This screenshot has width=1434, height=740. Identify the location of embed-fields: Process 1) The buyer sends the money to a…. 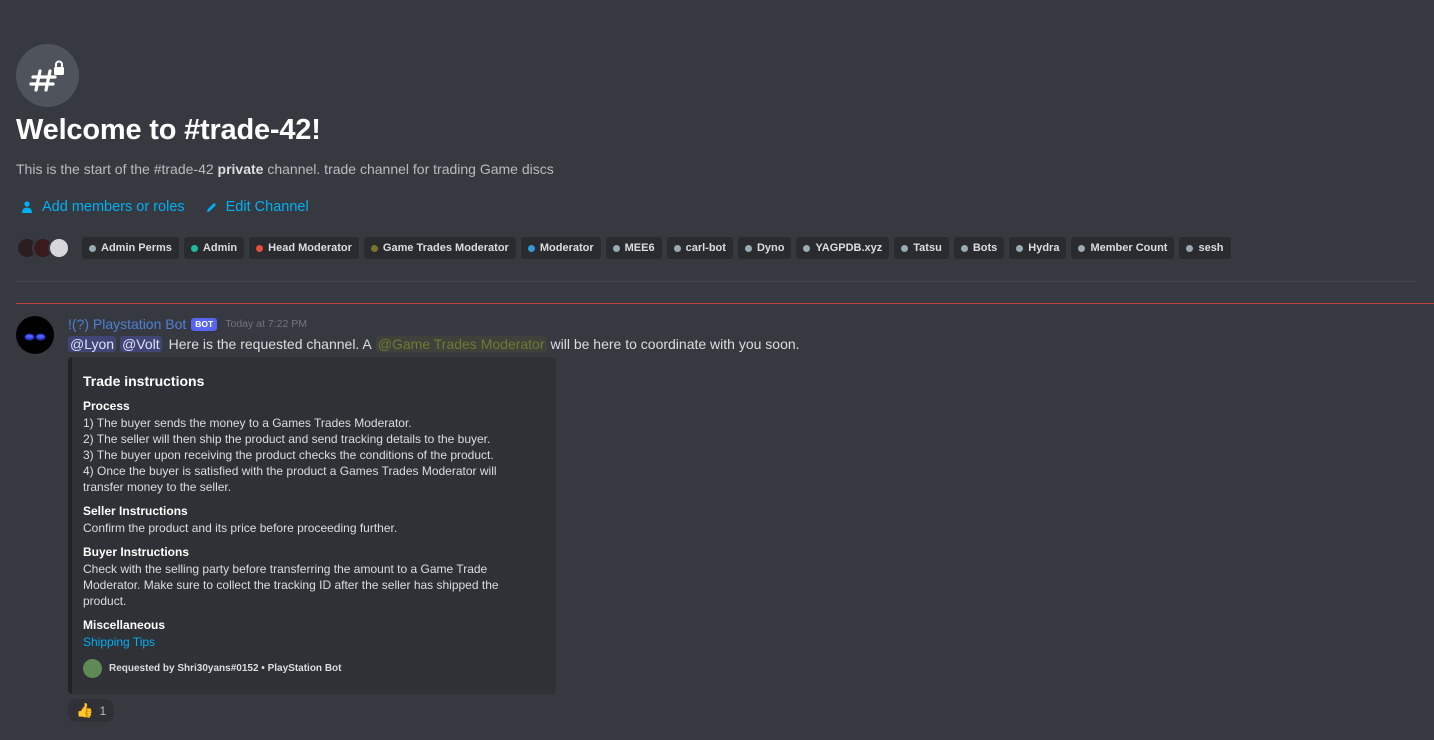
(312, 524).